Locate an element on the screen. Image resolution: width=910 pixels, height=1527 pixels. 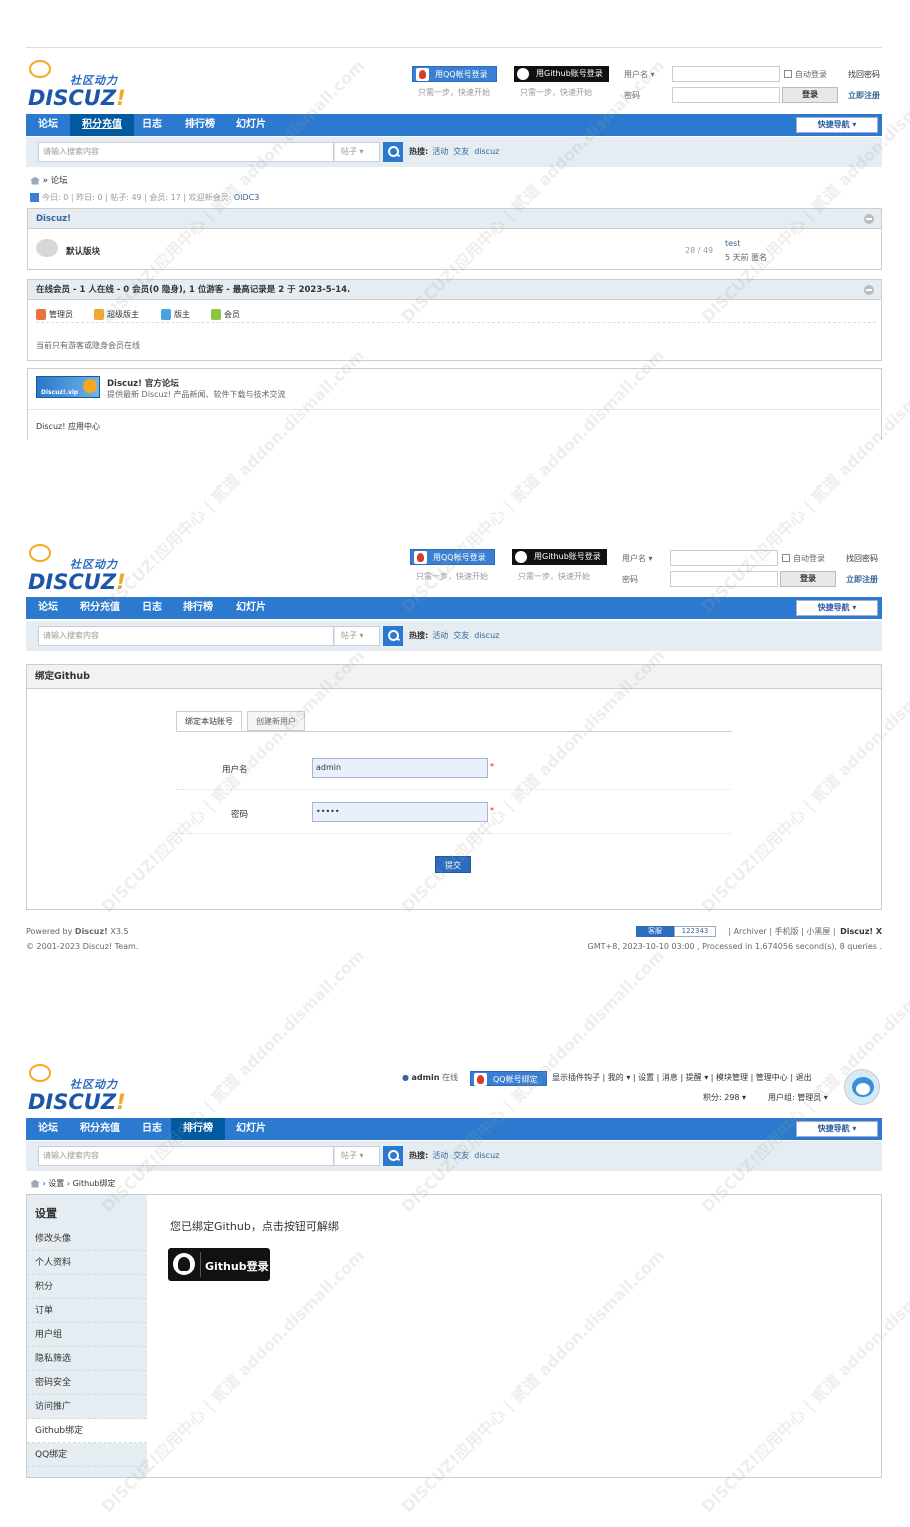
last-post-user: test is located at coordinates (732, 243).